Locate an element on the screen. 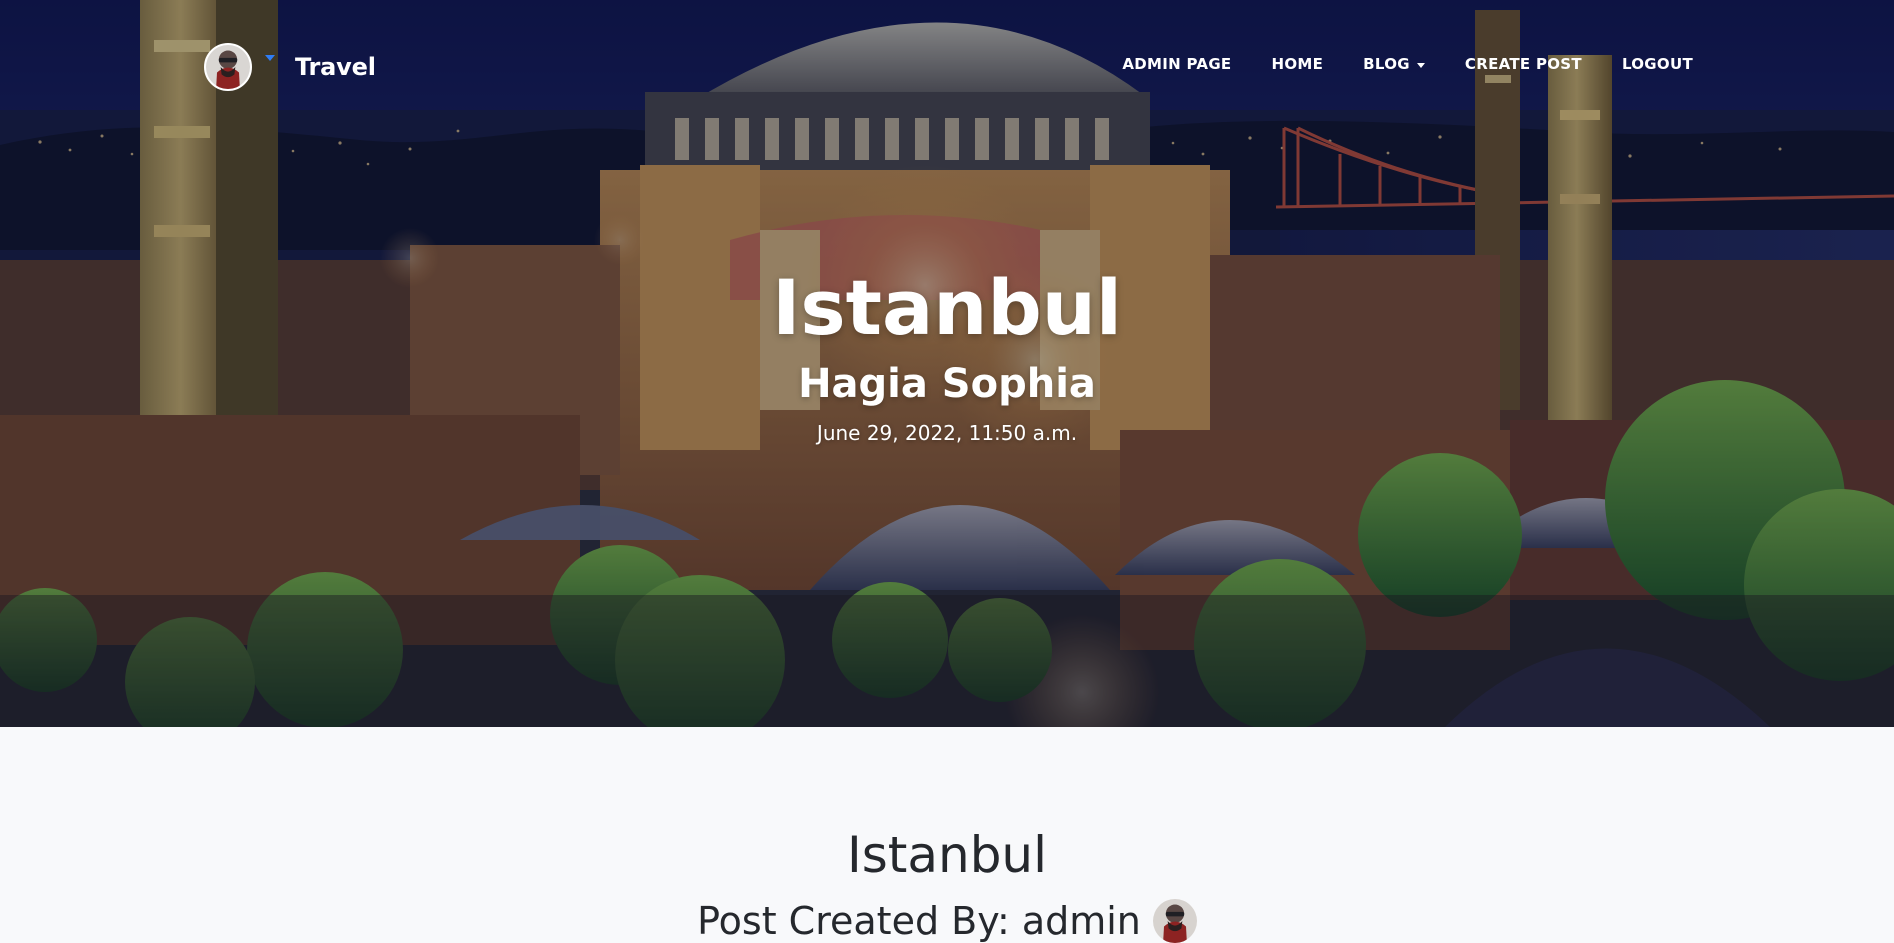 Image resolution: width=1894 pixels, height=943 pixels. main-nav-menu: ADMIN PAGE HOME BLOG CREATE POST LOGOUT is located at coordinates (1407, 64).